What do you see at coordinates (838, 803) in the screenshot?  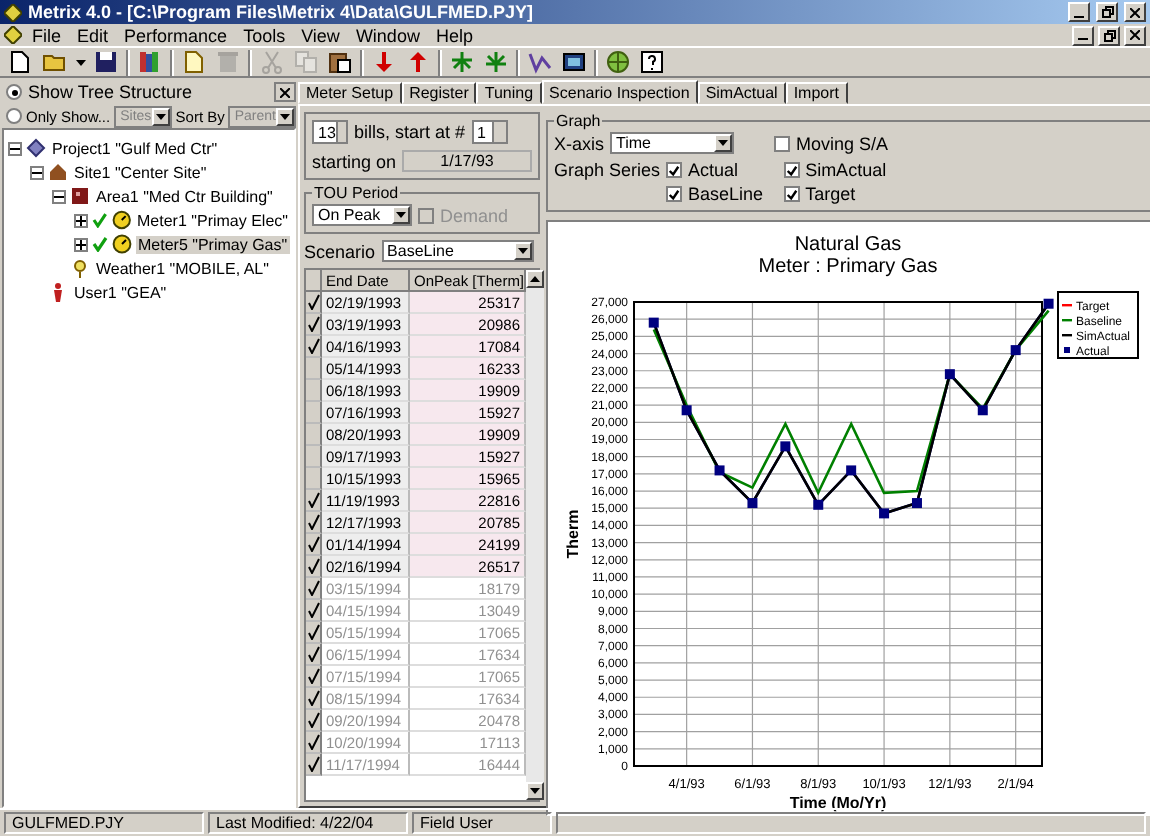 I see `x-axis-title: Time (Mo/Yr)` at bounding box center [838, 803].